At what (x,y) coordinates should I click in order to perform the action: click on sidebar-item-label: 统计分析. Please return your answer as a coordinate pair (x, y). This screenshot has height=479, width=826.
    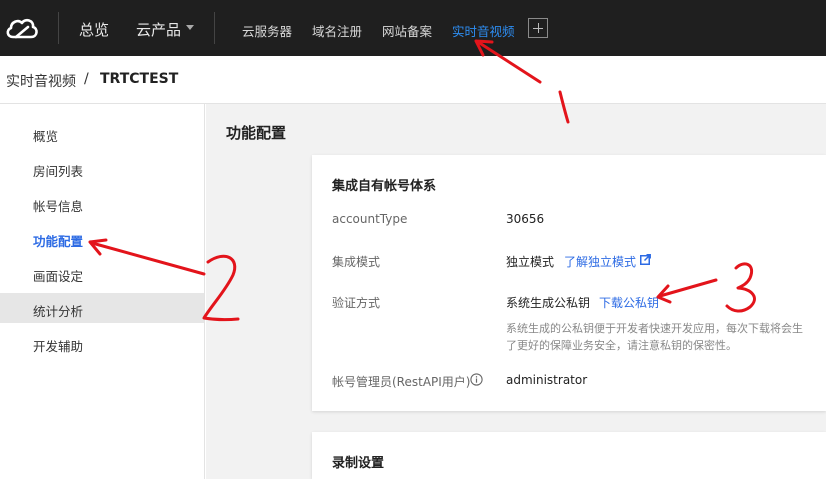
    Looking at the image, I should click on (58, 311).